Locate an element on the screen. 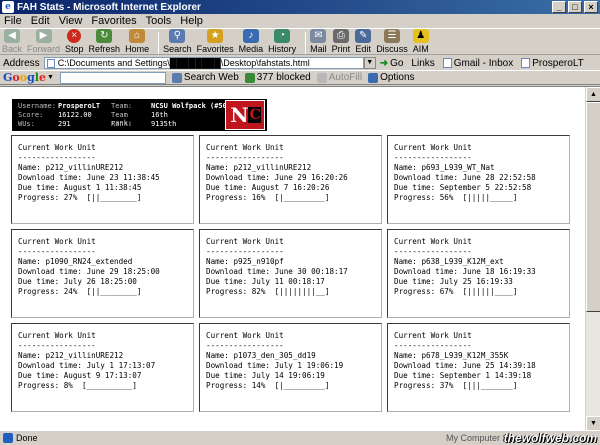 This screenshot has height=445, width=600. options-button: Options is located at coordinates (391, 77).